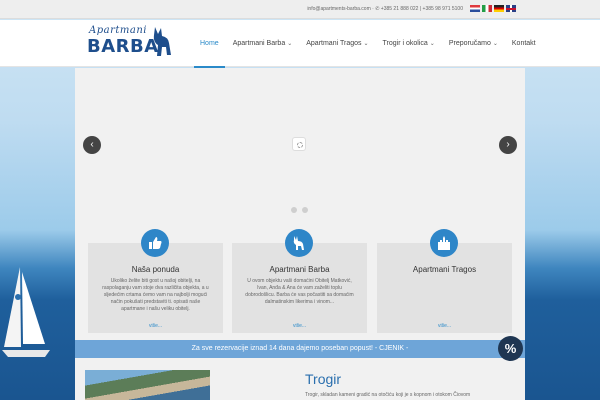 Image resolution: width=600 pixels, height=400 pixels. What do you see at coordinates (323, 379) in the screenshot?
I see `trogir-heading: Trogir` at bounding box center [323, 379].